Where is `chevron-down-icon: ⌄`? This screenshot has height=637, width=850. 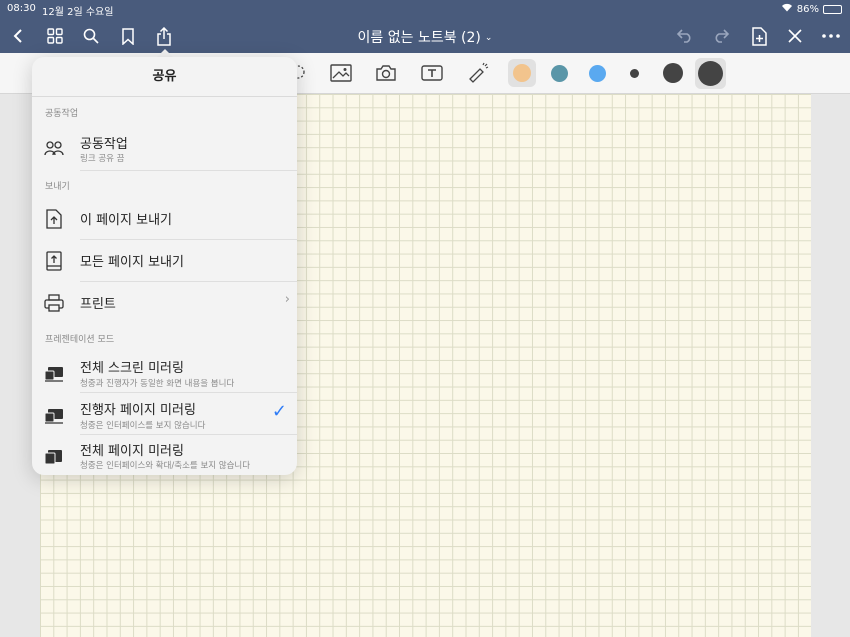
chevron-down-icon: ⌄ is located at coordinates (488, 38).